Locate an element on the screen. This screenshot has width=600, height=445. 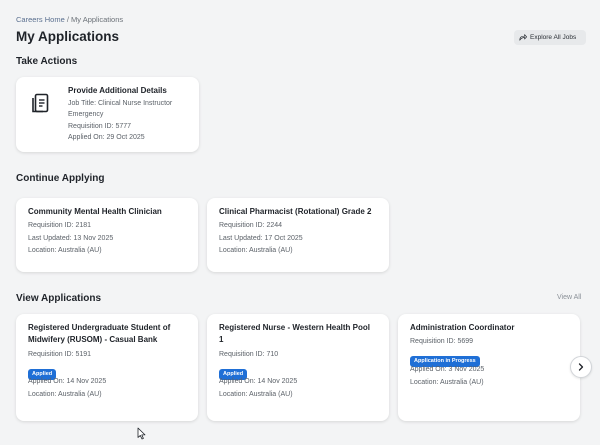
application-card-1-requisition: Requisition ID: 5191 is located at coordinates (60, 354).